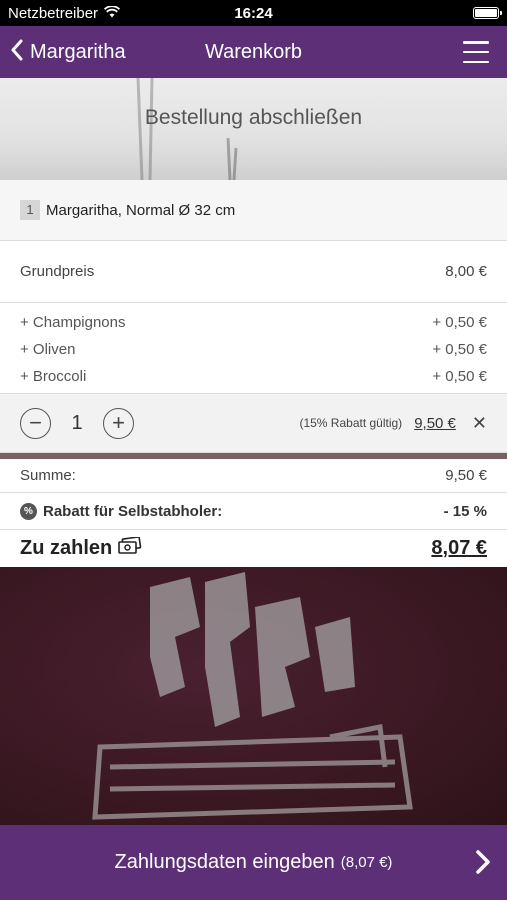 The width and height of the screenshot is (507, 900). I want to click on cart-item-header: 1 Margaritha, Normal Ø 32 cm, so click(253, 210).